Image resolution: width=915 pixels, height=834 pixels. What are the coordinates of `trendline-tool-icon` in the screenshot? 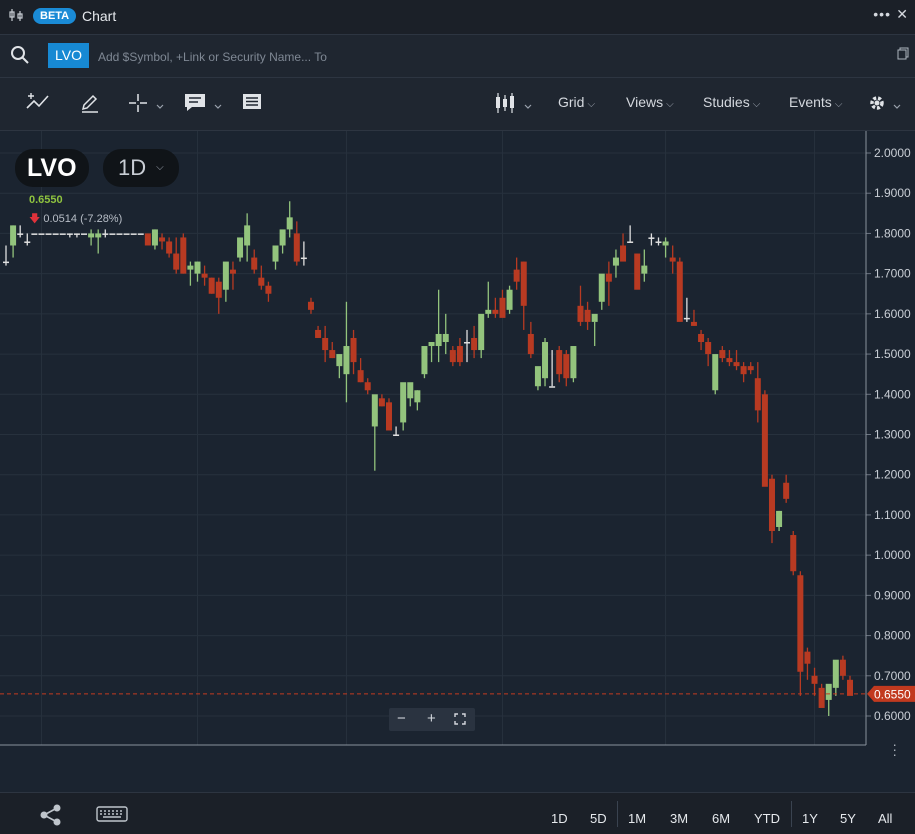 It's located at (38, 103).